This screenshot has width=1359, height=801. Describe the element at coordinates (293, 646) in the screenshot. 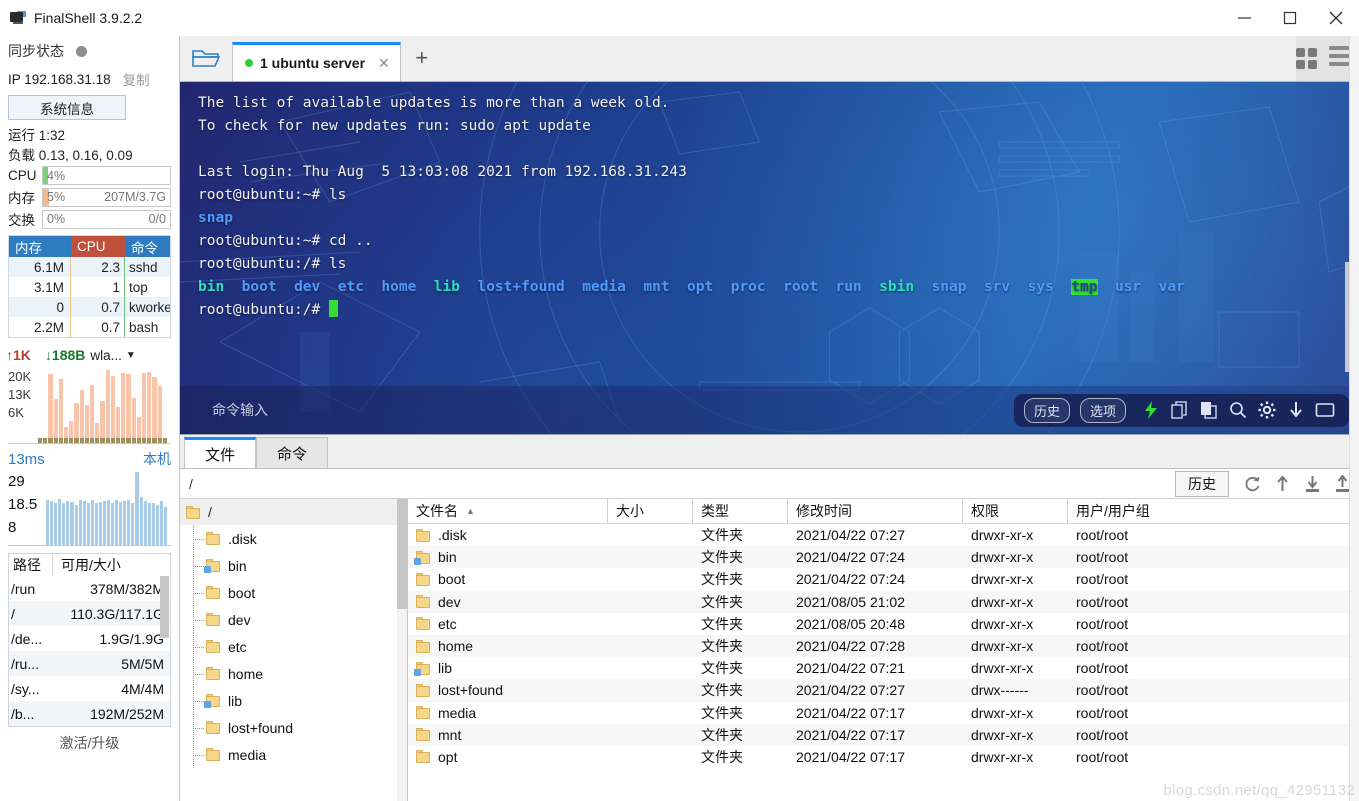

I see `tree-item: etc` at that location.